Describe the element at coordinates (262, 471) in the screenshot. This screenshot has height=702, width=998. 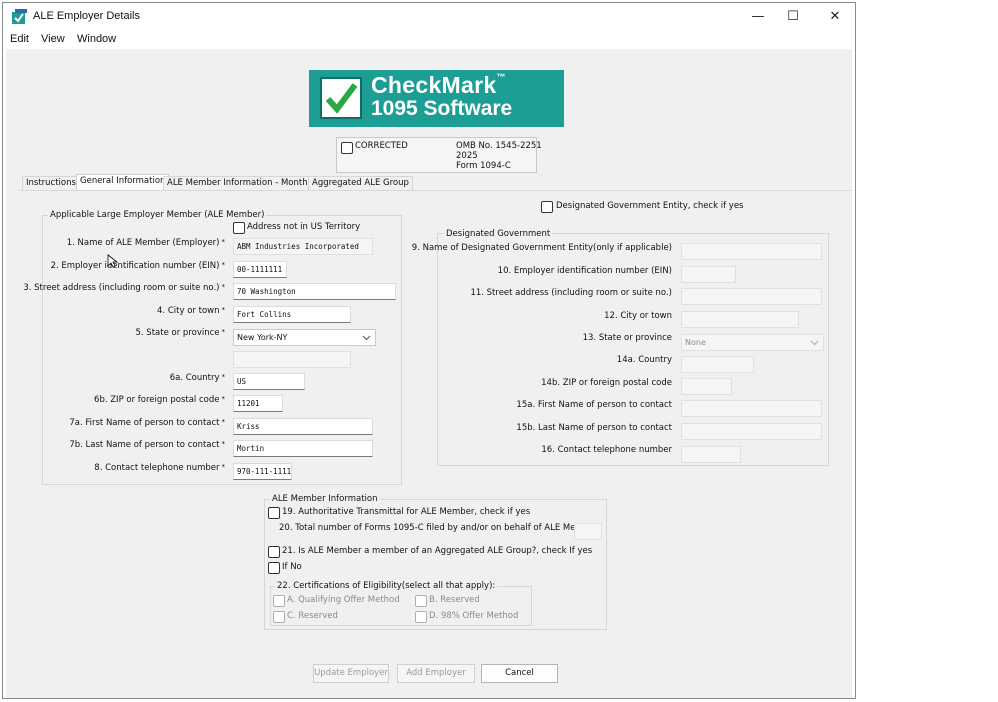
I see `ale-phone-input: 970-111-1111` at that location.